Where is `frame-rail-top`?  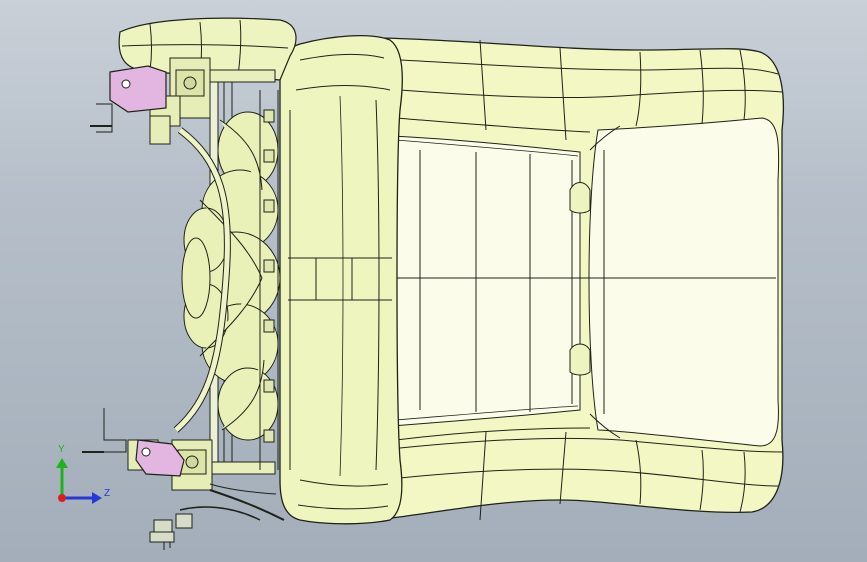
frame-rail-top is located at coordinates (240, 76).